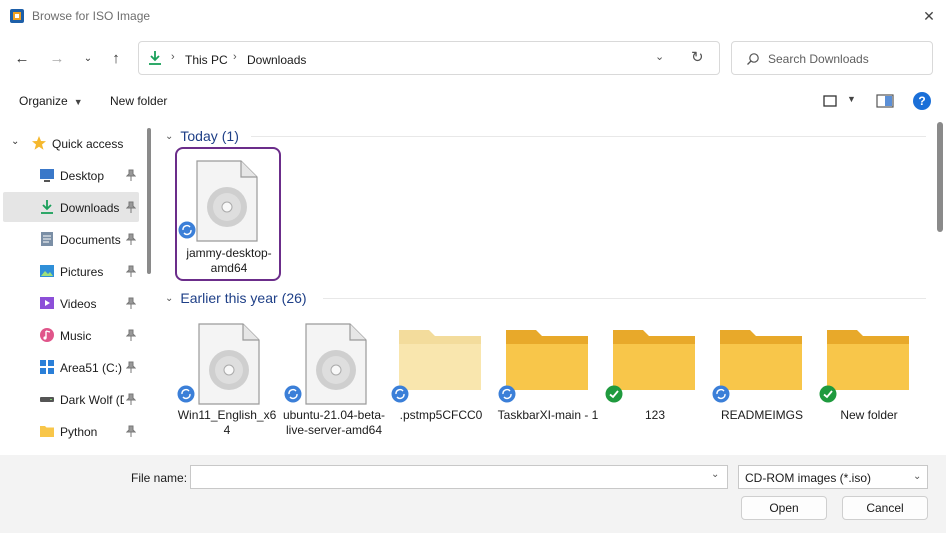 Image resolution: width=946 pixels, height=533 pixels. Describe the element at coordinates (47, 303) in the screenshot. I see `videos-icon` at that location.